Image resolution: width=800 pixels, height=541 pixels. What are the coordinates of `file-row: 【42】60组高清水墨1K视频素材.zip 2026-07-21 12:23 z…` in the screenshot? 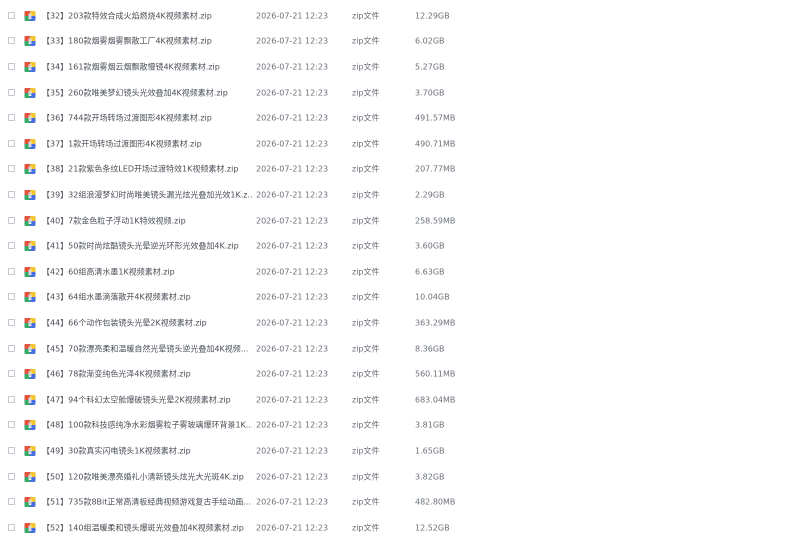 It's located at (400, 272).